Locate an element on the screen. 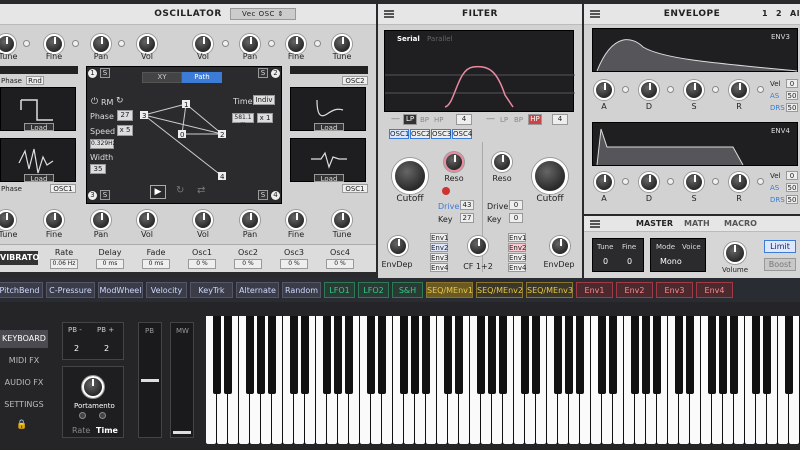 This screenshot has width=800, height=450. filter2-bp: BP is located at coordinates (518, 120).